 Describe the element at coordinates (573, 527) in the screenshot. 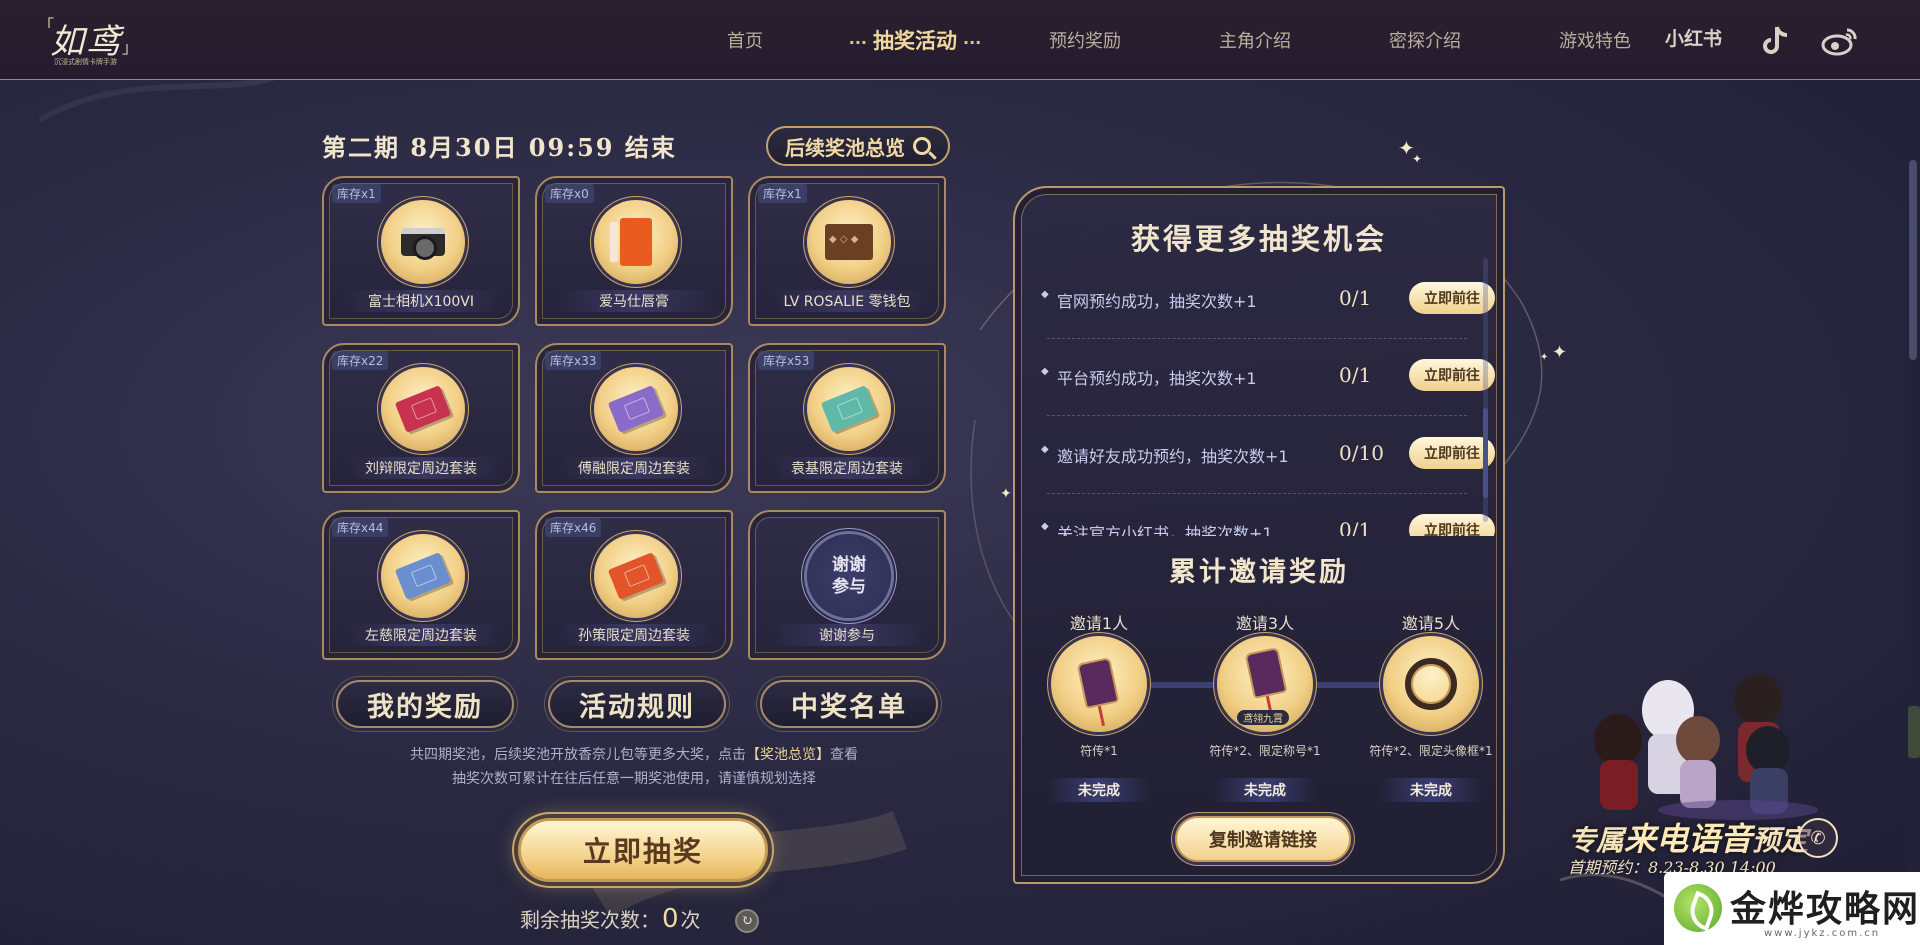

I see `prize-stock: 库存x46` at that location.